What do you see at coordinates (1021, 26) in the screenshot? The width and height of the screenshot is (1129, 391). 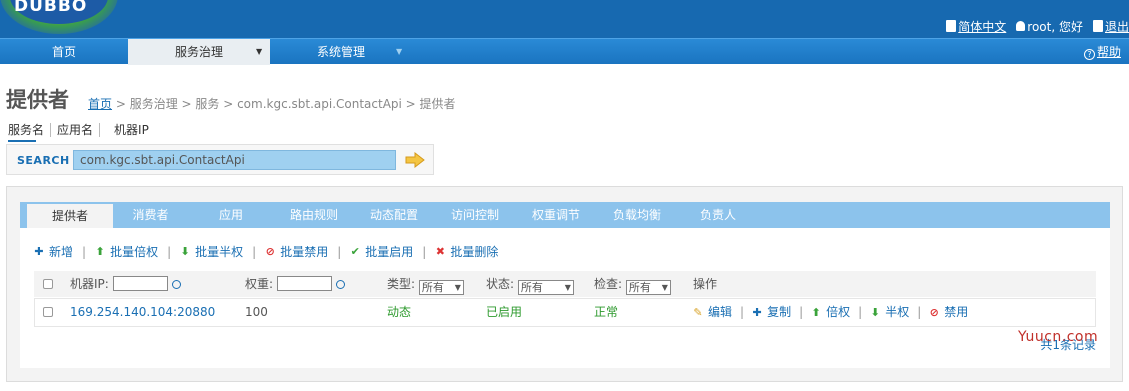 I see `user-icon` at bounding box center [1021, 26].